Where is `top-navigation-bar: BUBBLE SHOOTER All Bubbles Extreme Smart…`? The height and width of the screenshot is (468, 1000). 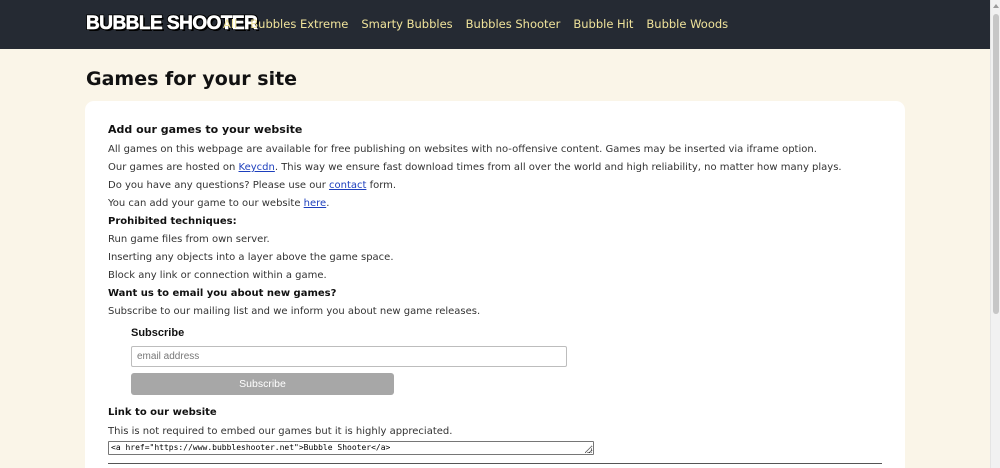
top-navigation-bar: BUBBLE SHOOTER All Bubbles Extreme Smart… is located at coordinates (495, 24).